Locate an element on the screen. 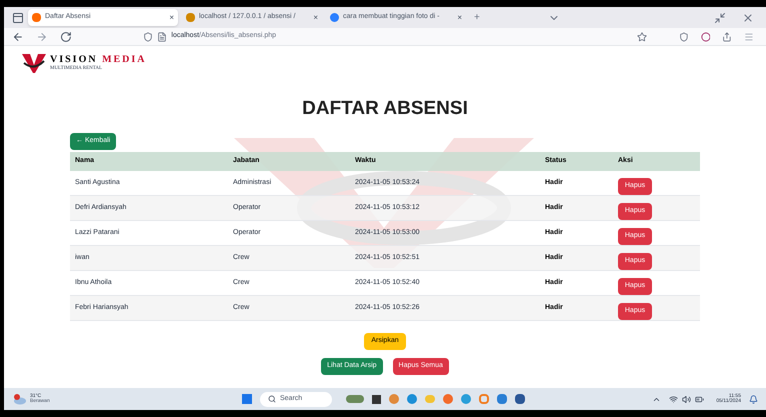  search-icon is located at coordinates (272, 399).